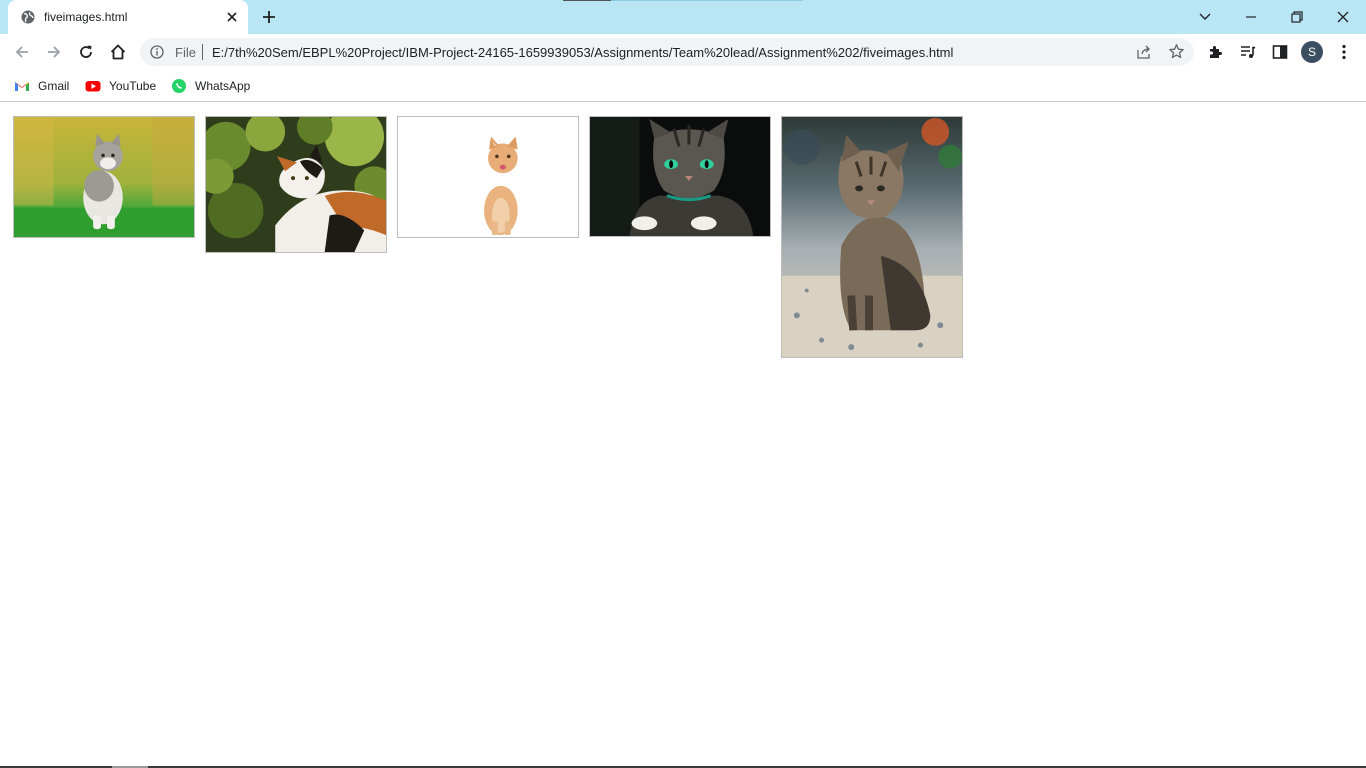 The image size is (1366, 768). What do you see at coordinates (22, 52) in the screenshot?
I see `back-arrow-icon` at bounding box center [22, 52].